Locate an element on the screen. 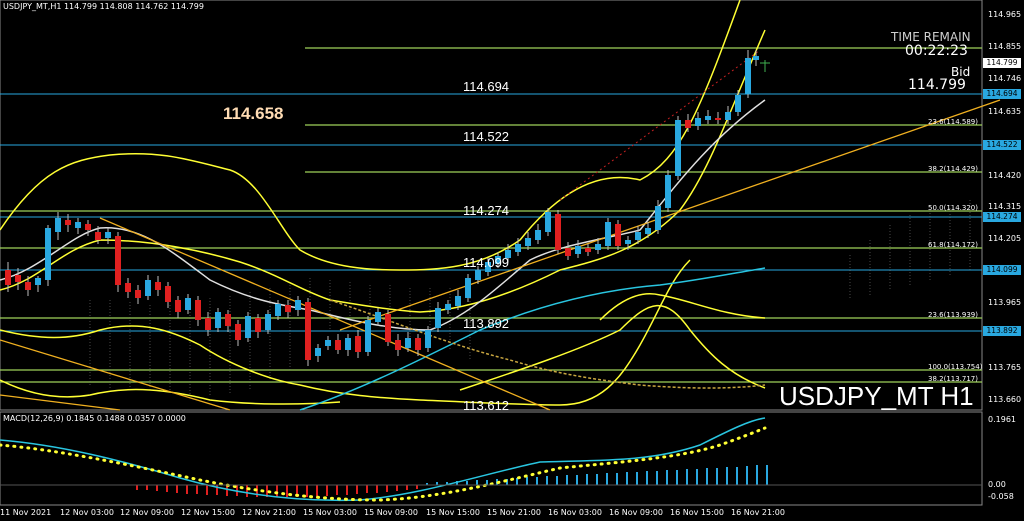 This screenshot has height=521, width=1024. price-axis-label: 114.855 is located at coordinates (1005, 46).